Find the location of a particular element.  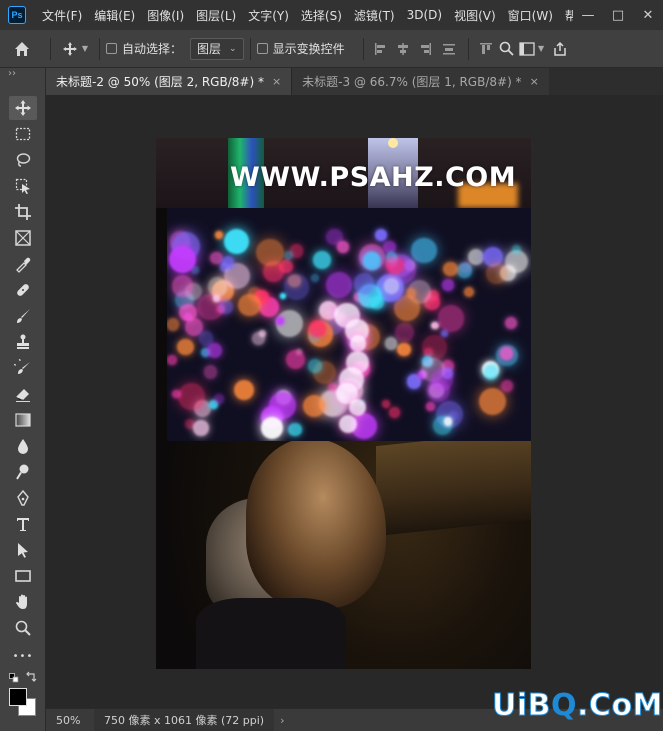

tool-preset-picker: ▼ is located at coordinates (75, 49).